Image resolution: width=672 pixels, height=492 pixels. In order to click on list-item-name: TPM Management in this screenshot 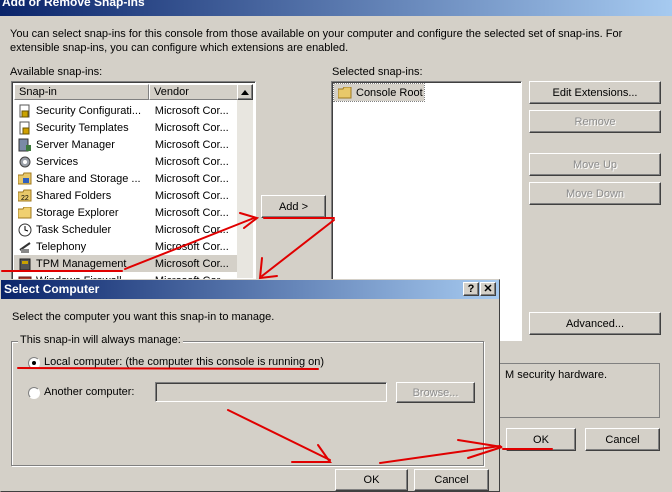, I will do `click(81, 263)`.